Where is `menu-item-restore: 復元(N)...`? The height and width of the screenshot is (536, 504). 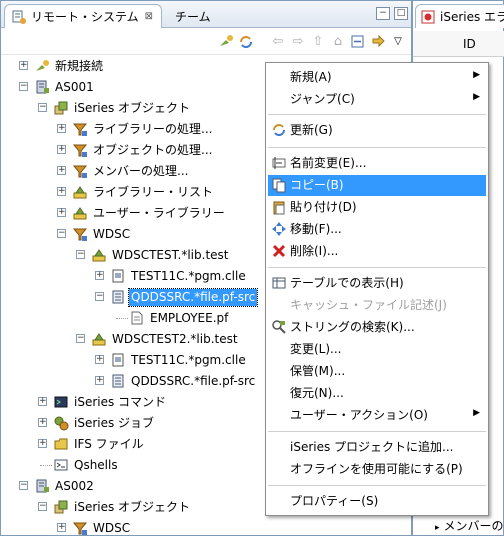 menu-item-restore: 復元(N)... is located at coordinates (377, 393).